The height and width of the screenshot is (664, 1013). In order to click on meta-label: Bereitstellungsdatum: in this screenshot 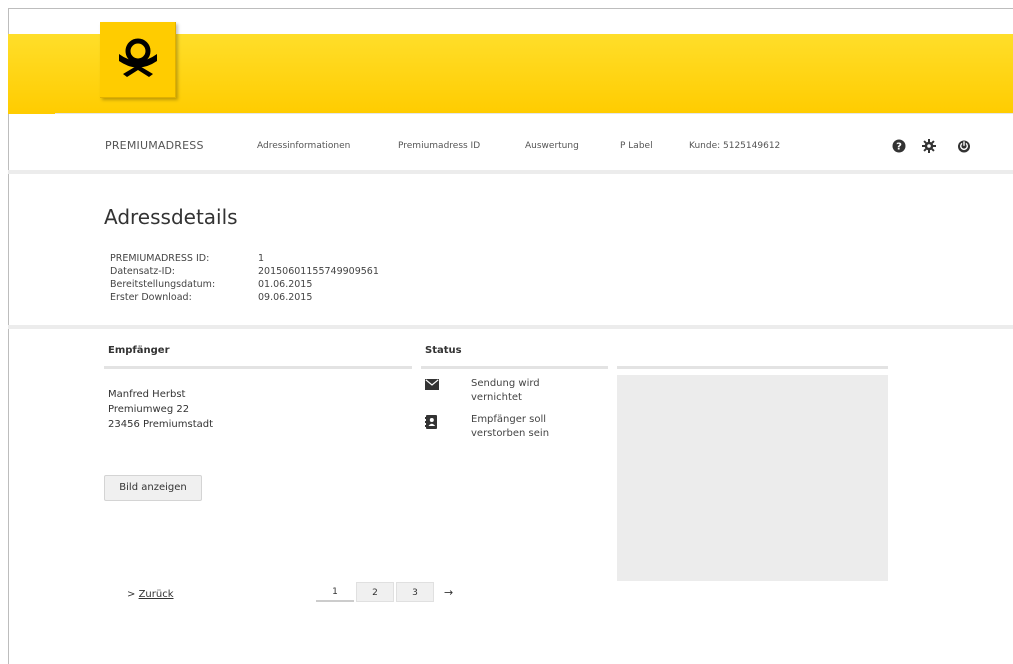, I will do `click(163, 284)`.